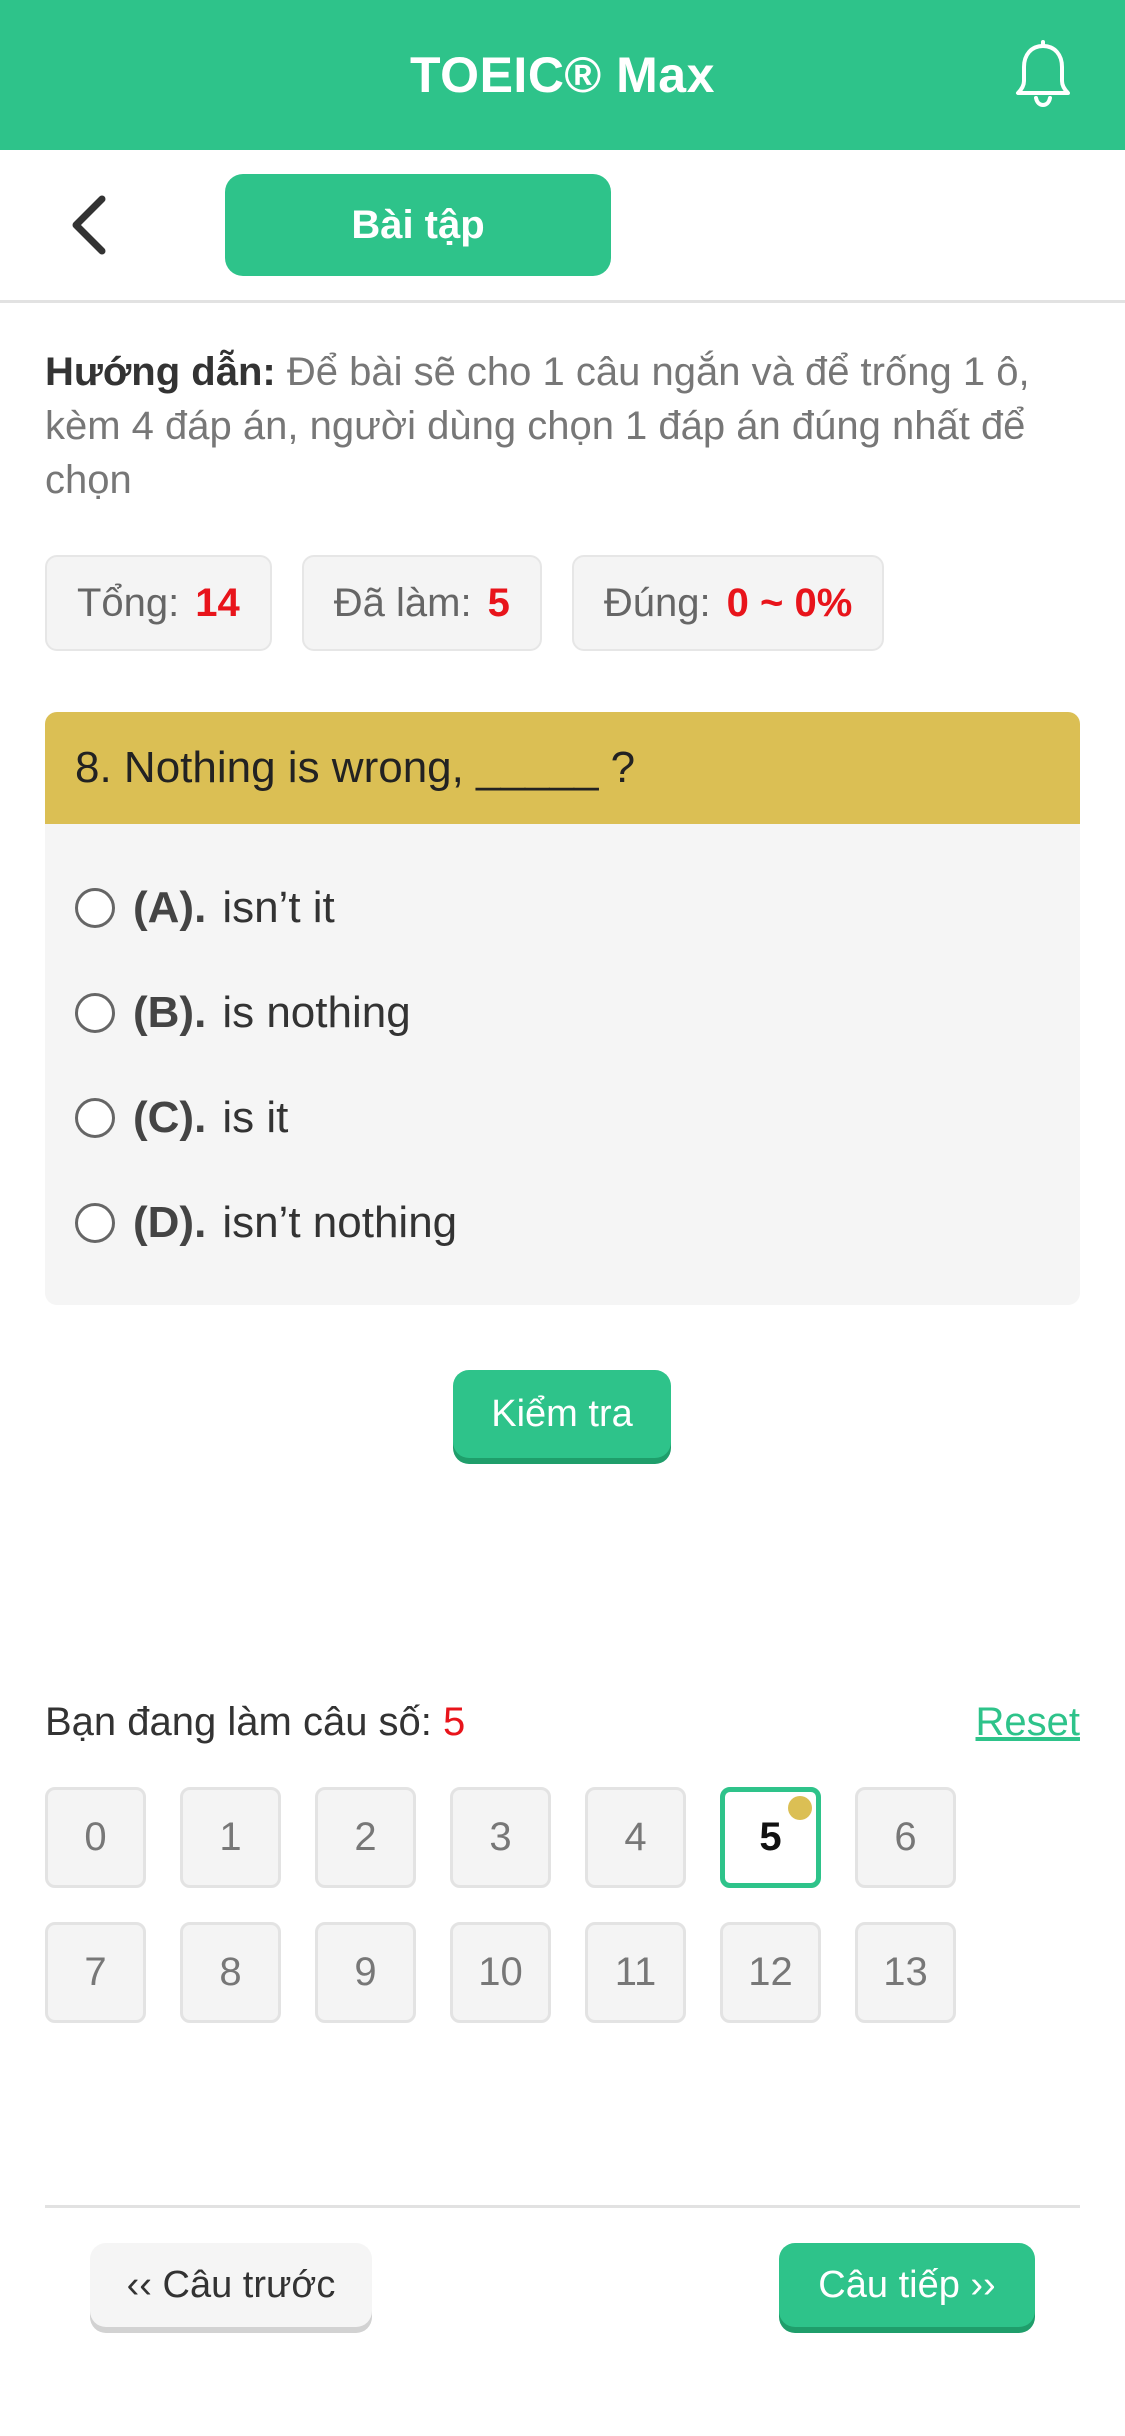 The height and width of the screenshot is (2436, 1125). I want to click on option-text: is nothing, so click(316, 1012).